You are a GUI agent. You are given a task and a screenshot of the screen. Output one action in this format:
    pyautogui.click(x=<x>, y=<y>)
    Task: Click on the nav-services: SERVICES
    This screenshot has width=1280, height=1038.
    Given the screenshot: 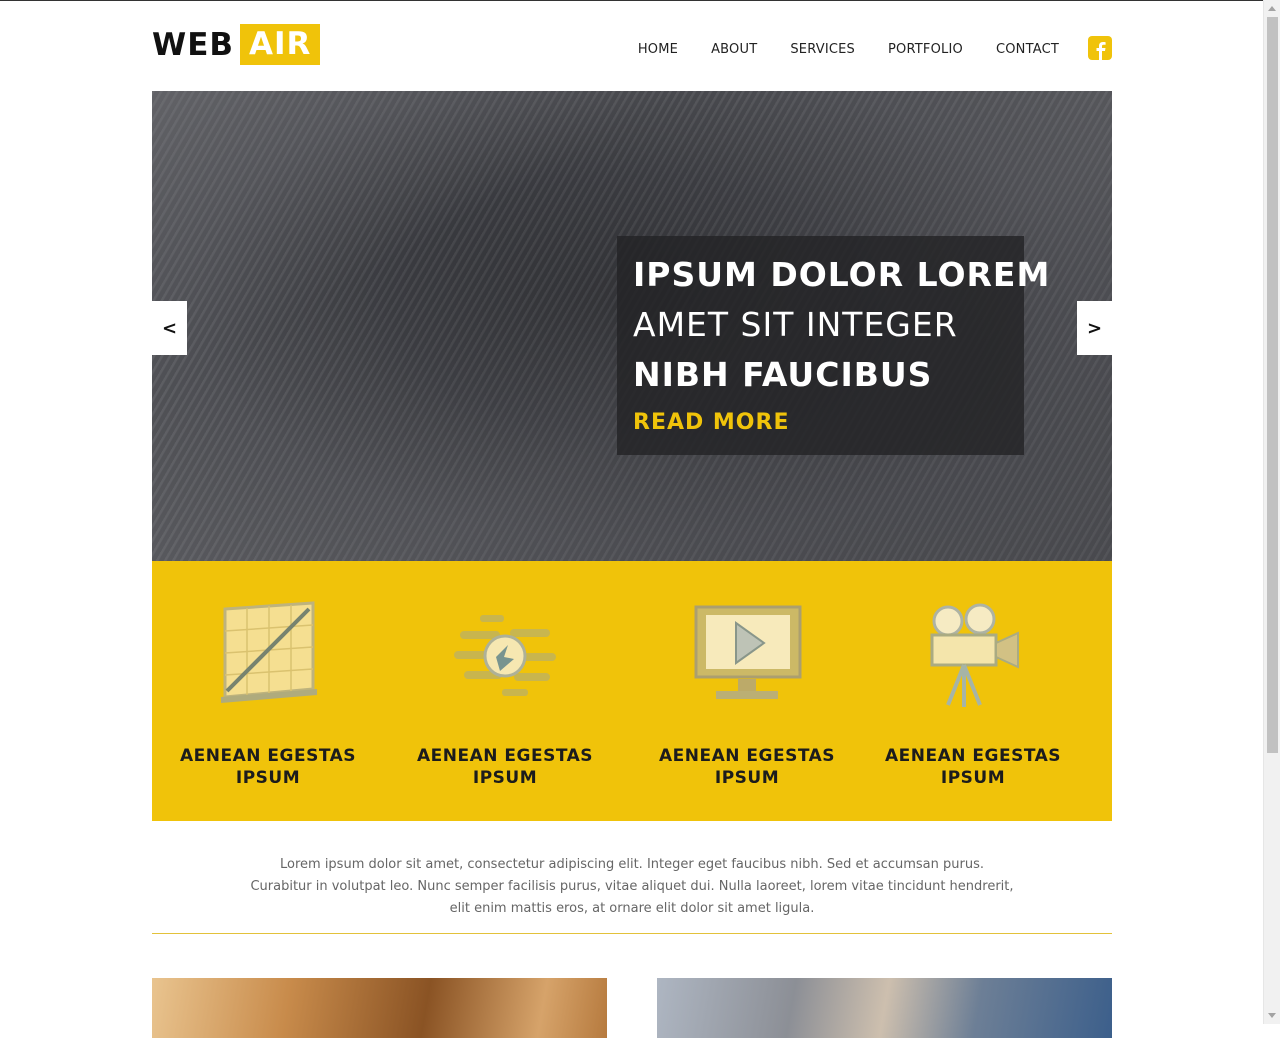 What is the action you would take?
    pyautogui.click(x=822, y=49)
    